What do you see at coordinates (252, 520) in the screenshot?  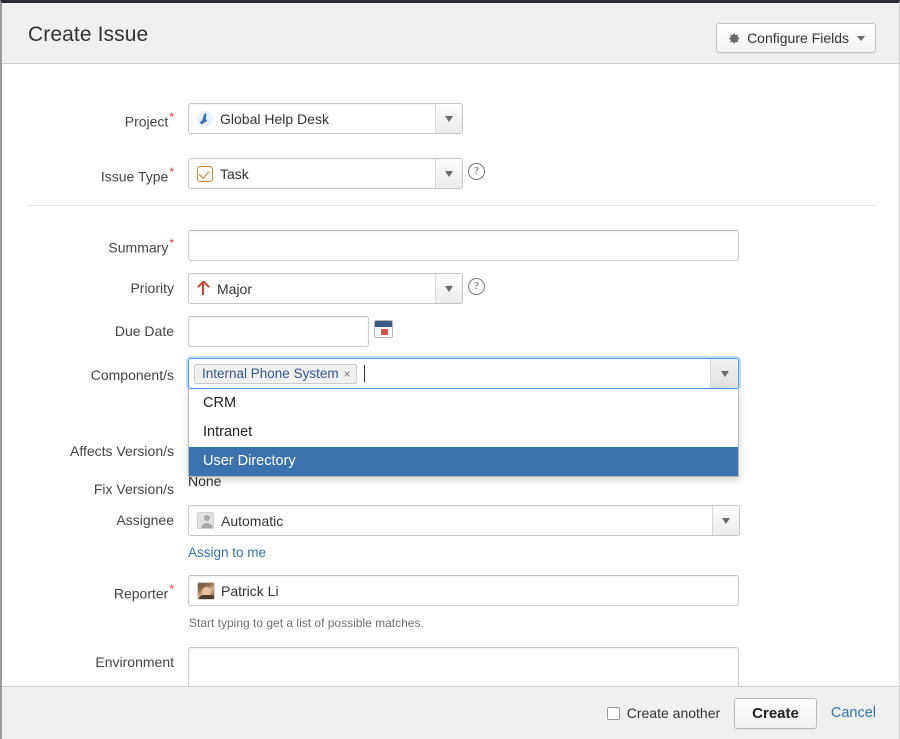 I see `assignee-value: Automatic` at bounding box center [252, 520].